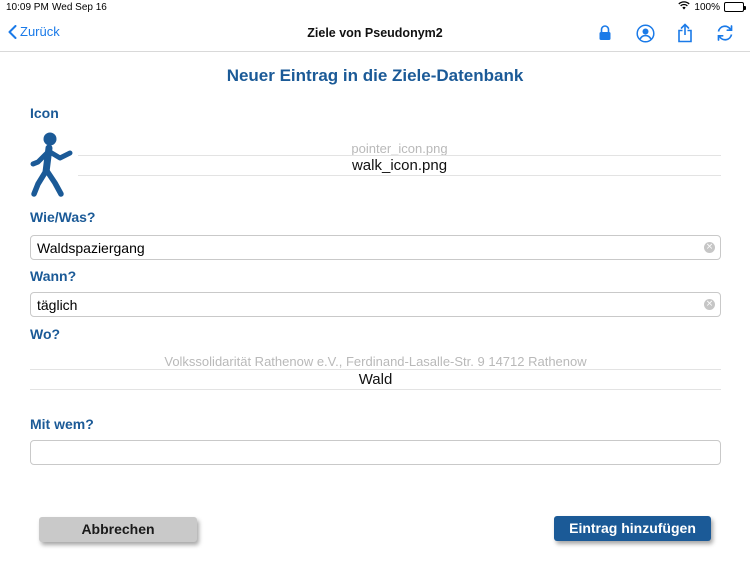  Describe the element at coordinates (45, 334) in the screenshot. I see `where-label: Wo?` at that location.